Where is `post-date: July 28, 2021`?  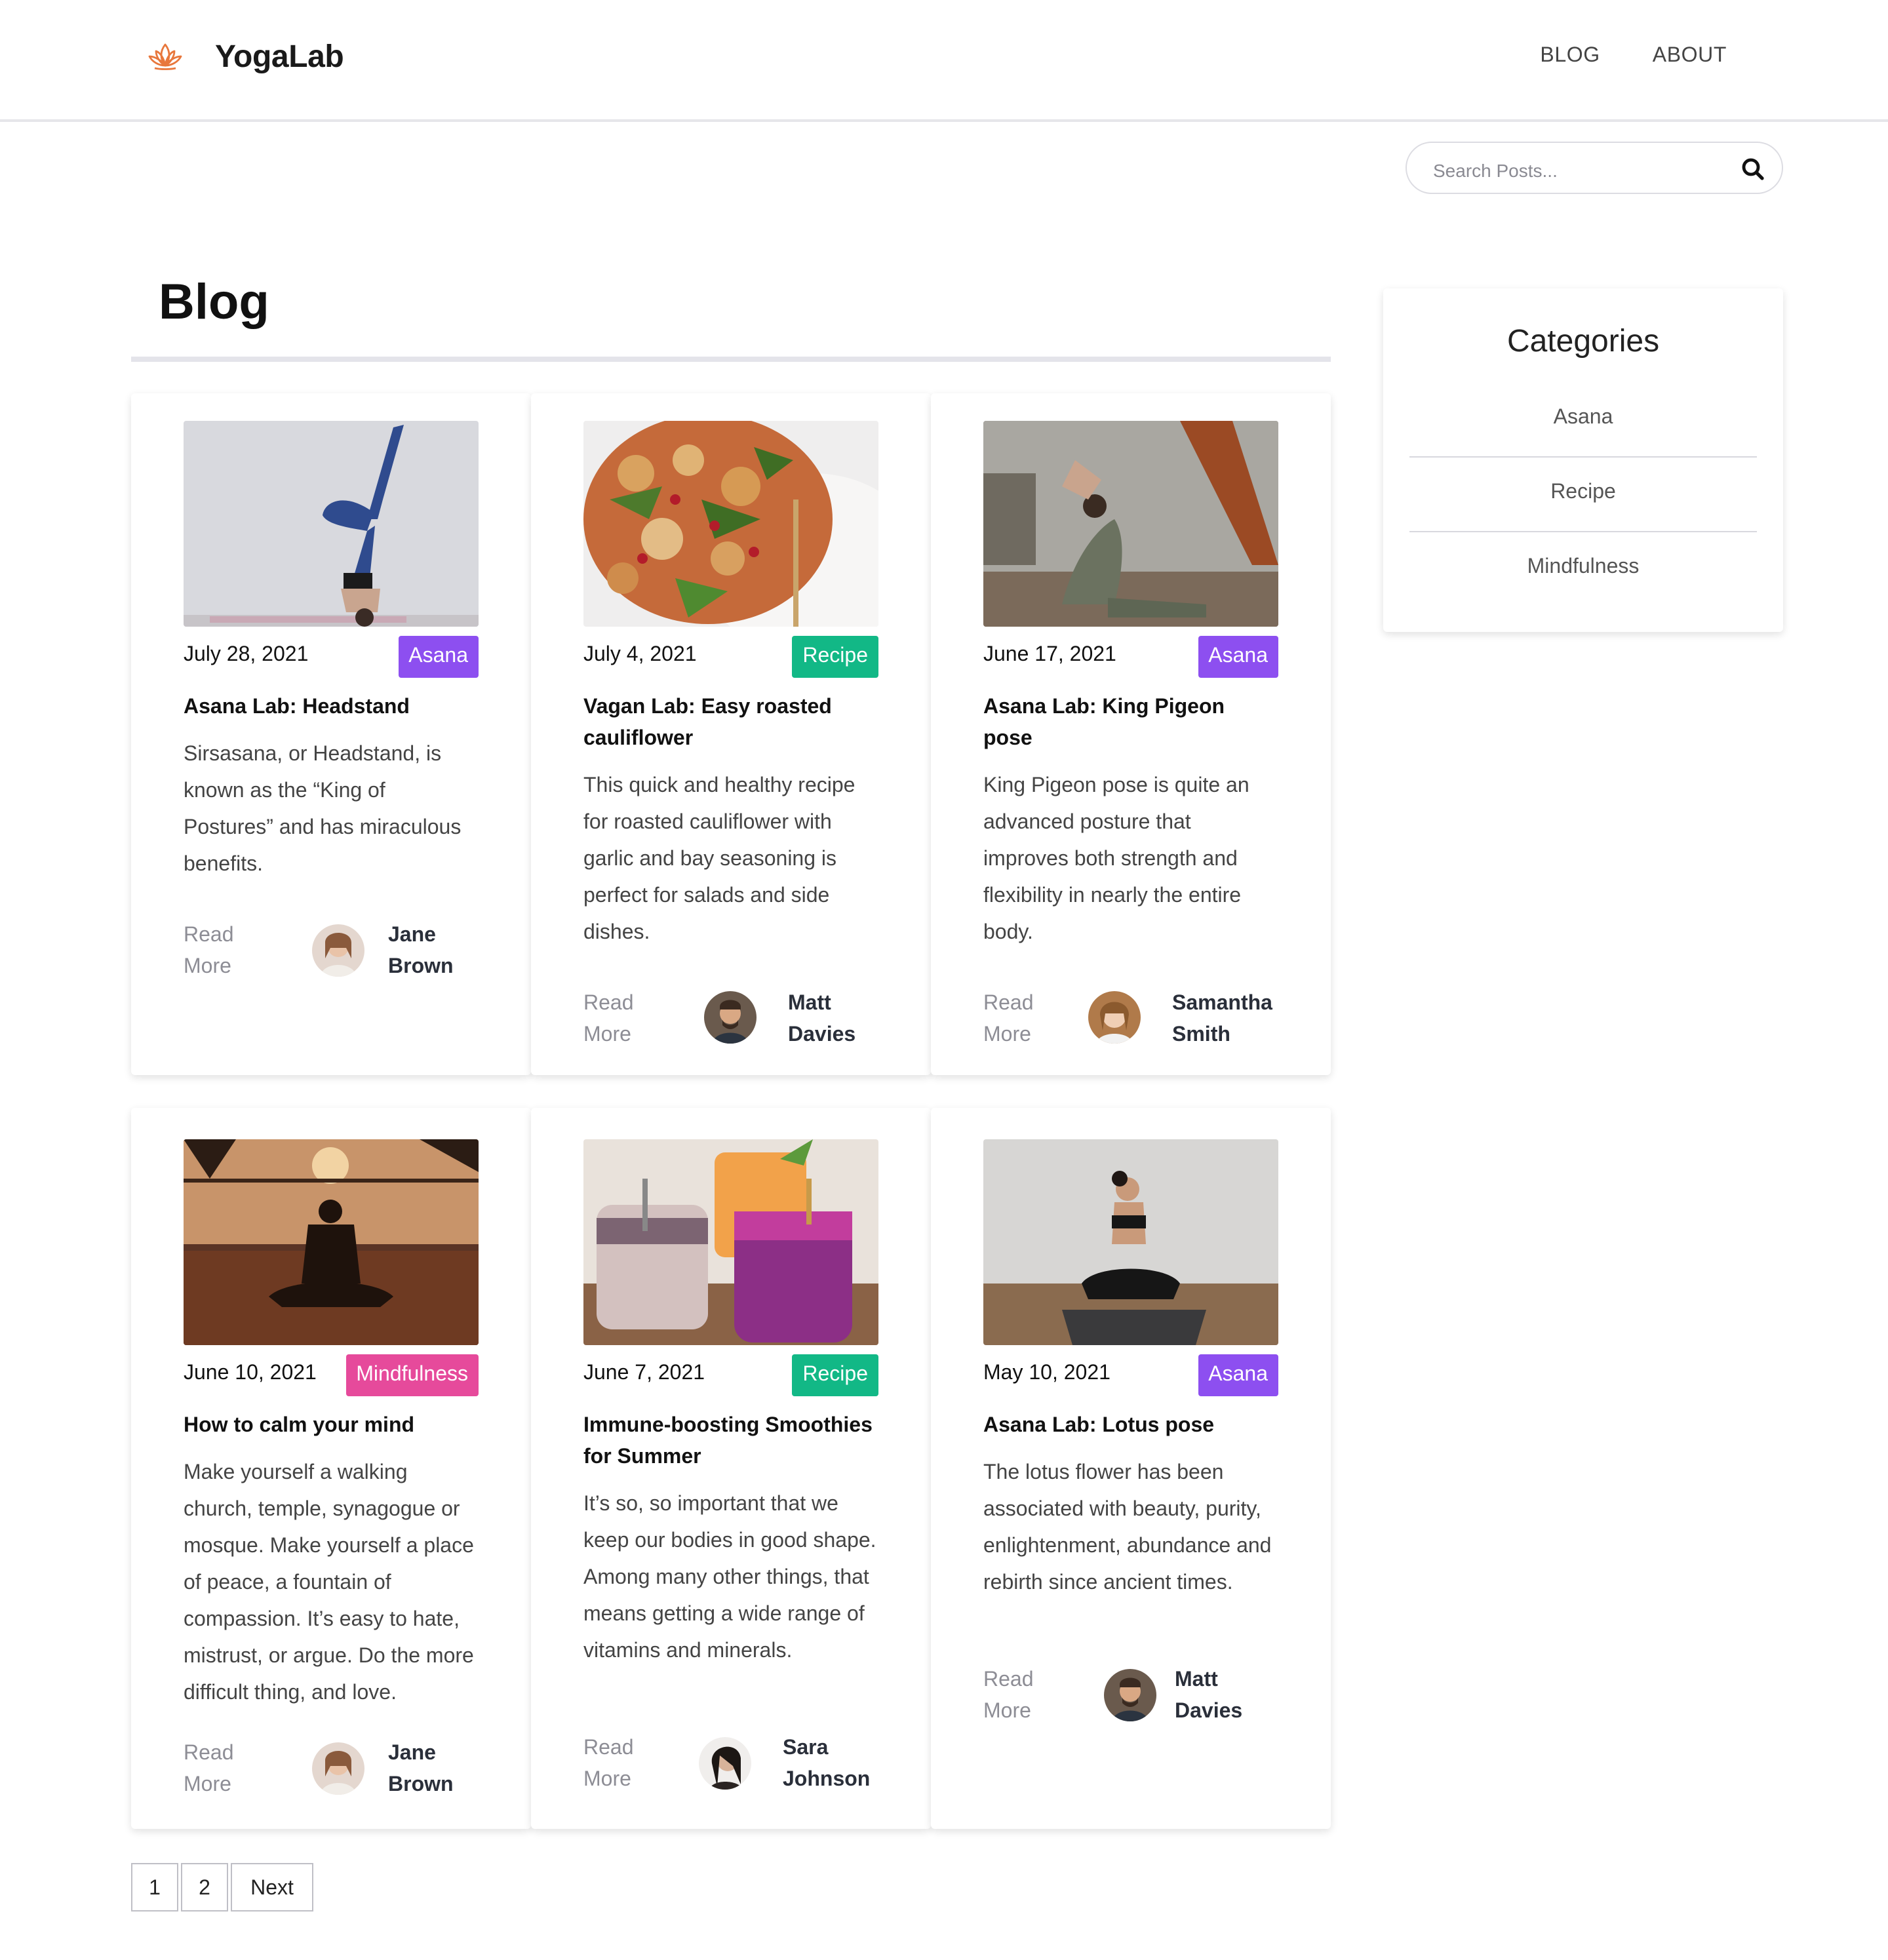
post-date: July 28, 2021 is located at coordinates (246, 655).